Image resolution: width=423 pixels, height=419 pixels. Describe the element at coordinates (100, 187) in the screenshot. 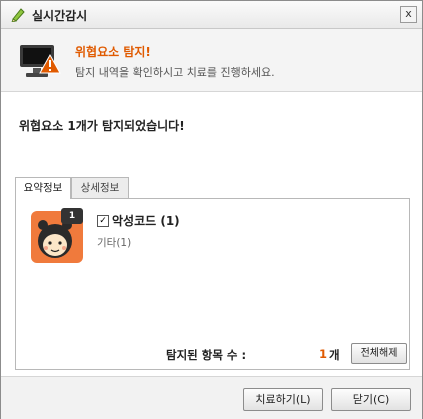

I see `tab-details: 상세정보` at that location.